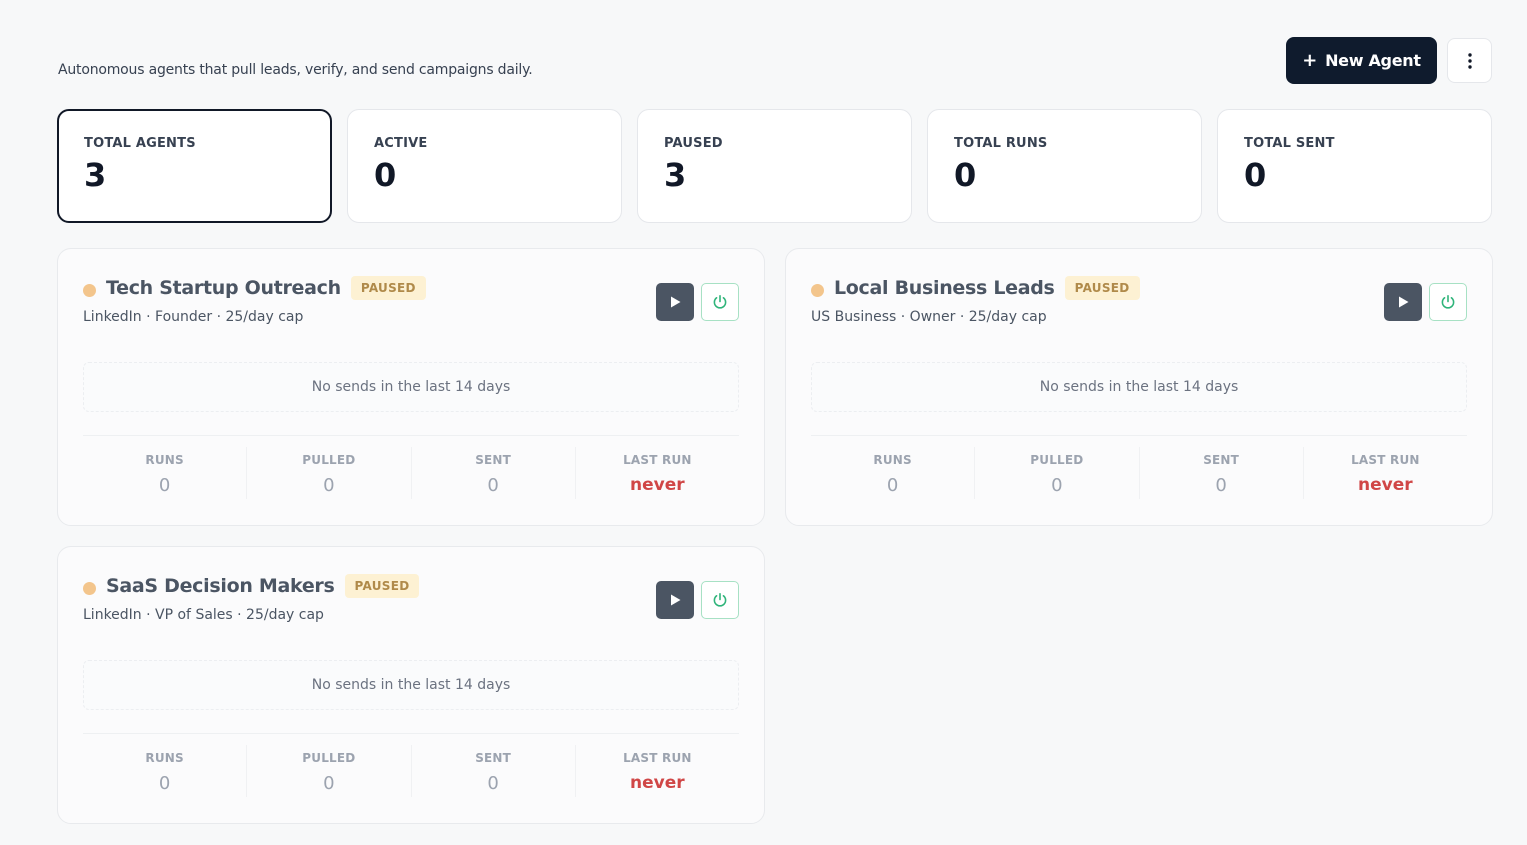 The width and height of the screenshot is (1527, 845). Describe the element at coordinates (220, 586) in the screenshot. I see `agent-name: SaaS Decision Makers` at that location.